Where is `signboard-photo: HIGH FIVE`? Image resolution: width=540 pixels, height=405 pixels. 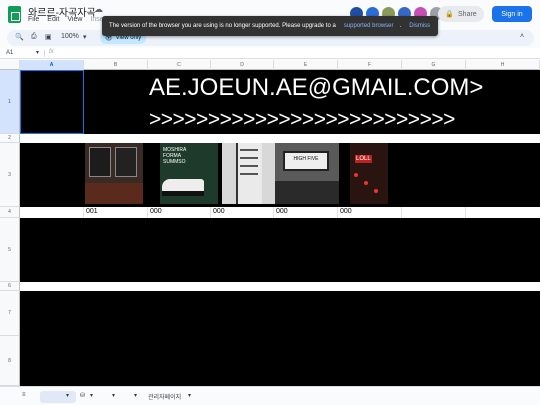
signboard-photo: HIGH FIVE is located at coordinates (307, 173).